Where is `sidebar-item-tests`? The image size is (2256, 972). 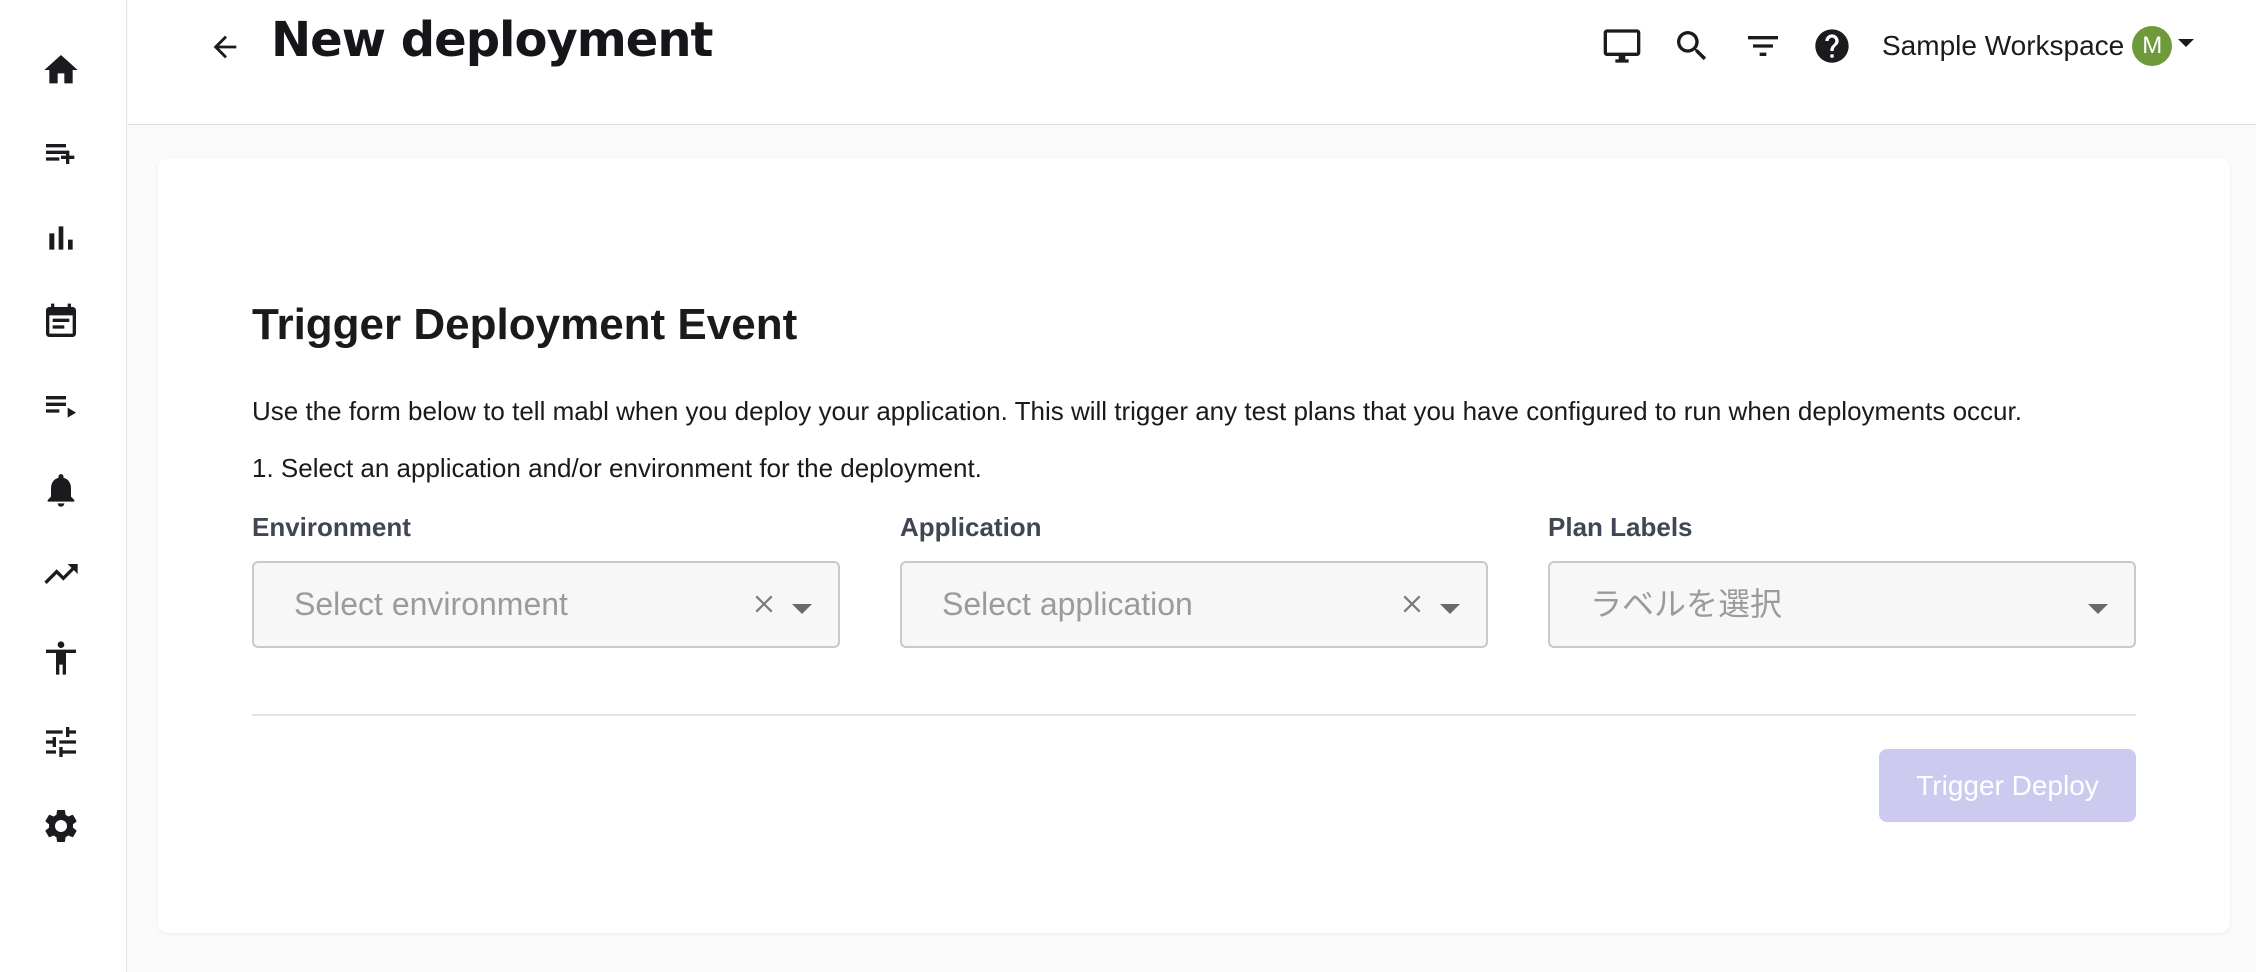 sidebar-item-tests is located at coordinates (61, 154).